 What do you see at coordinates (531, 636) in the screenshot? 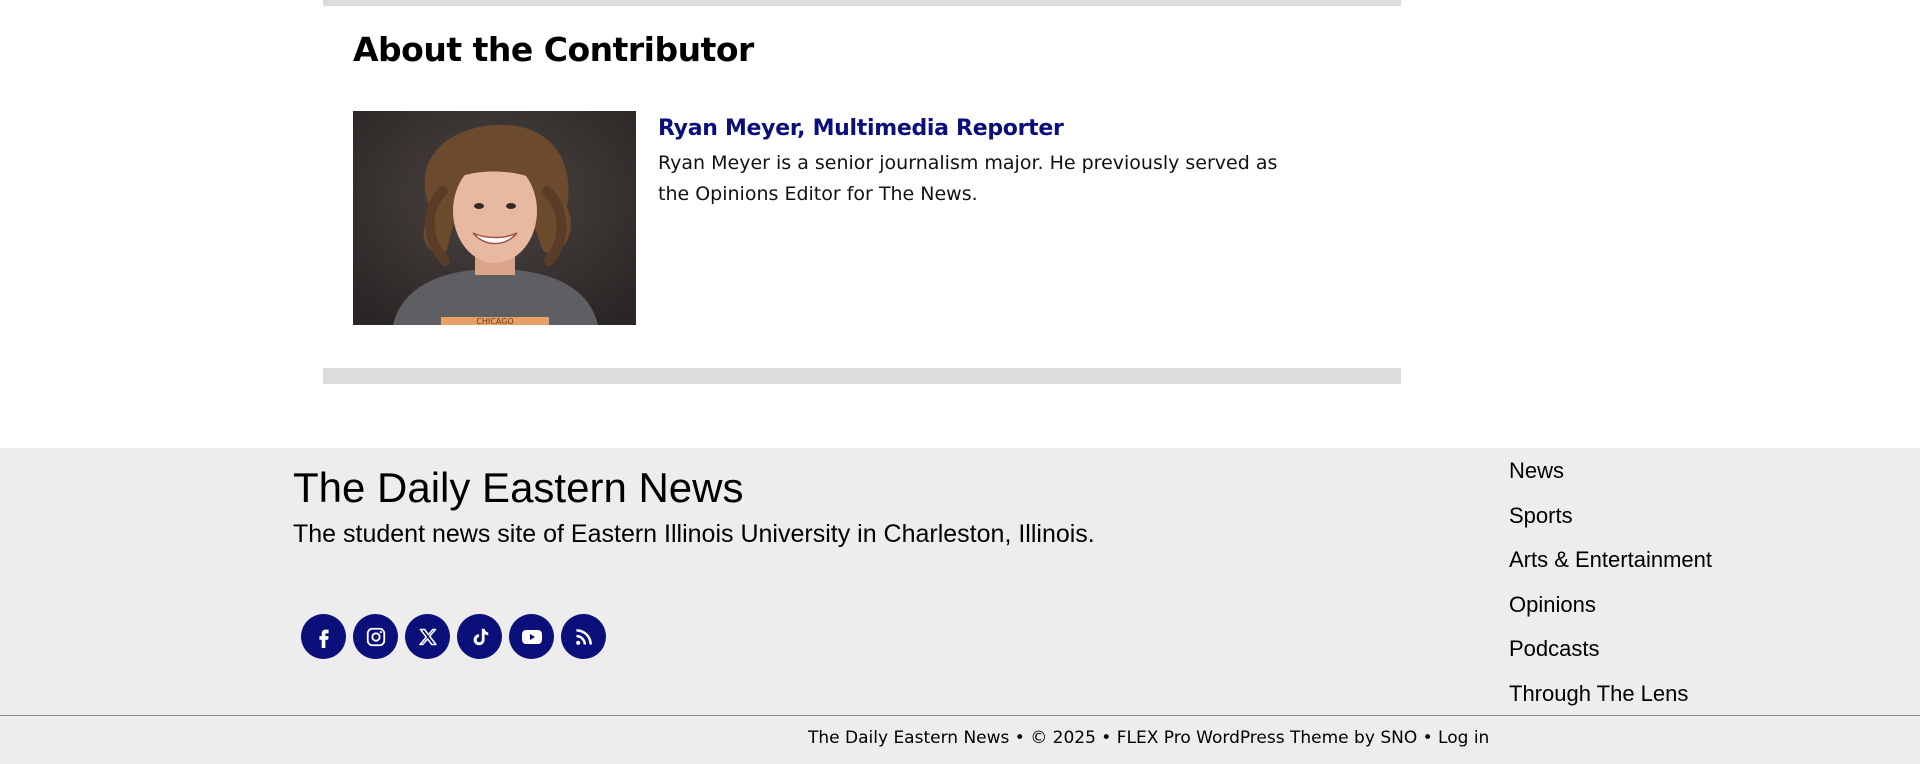
I see `youtube-icon` at bounding box center [531, 636].